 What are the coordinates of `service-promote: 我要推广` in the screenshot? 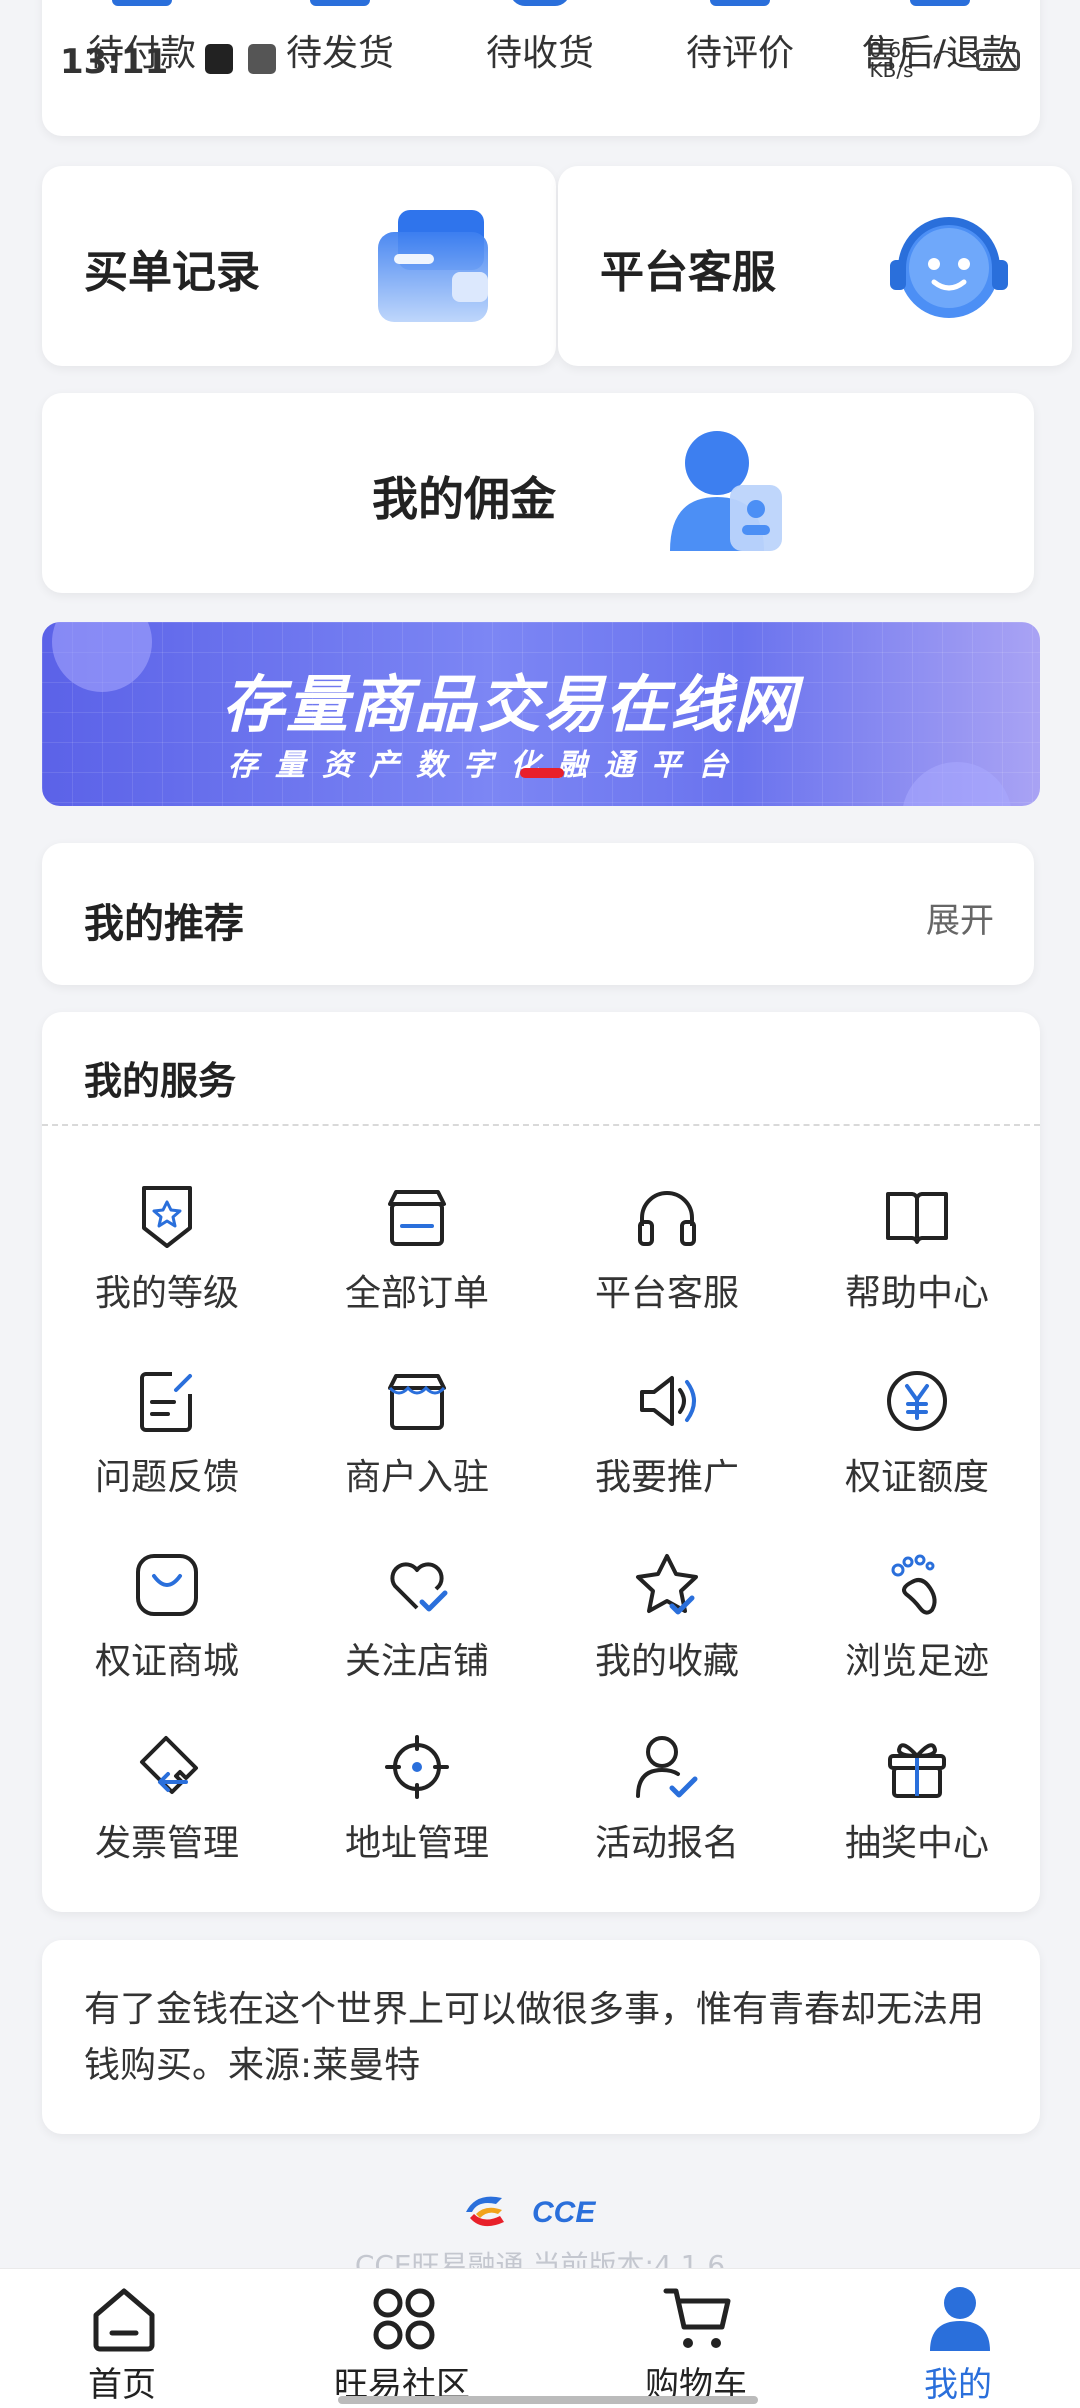 It's located at (667, 1446).